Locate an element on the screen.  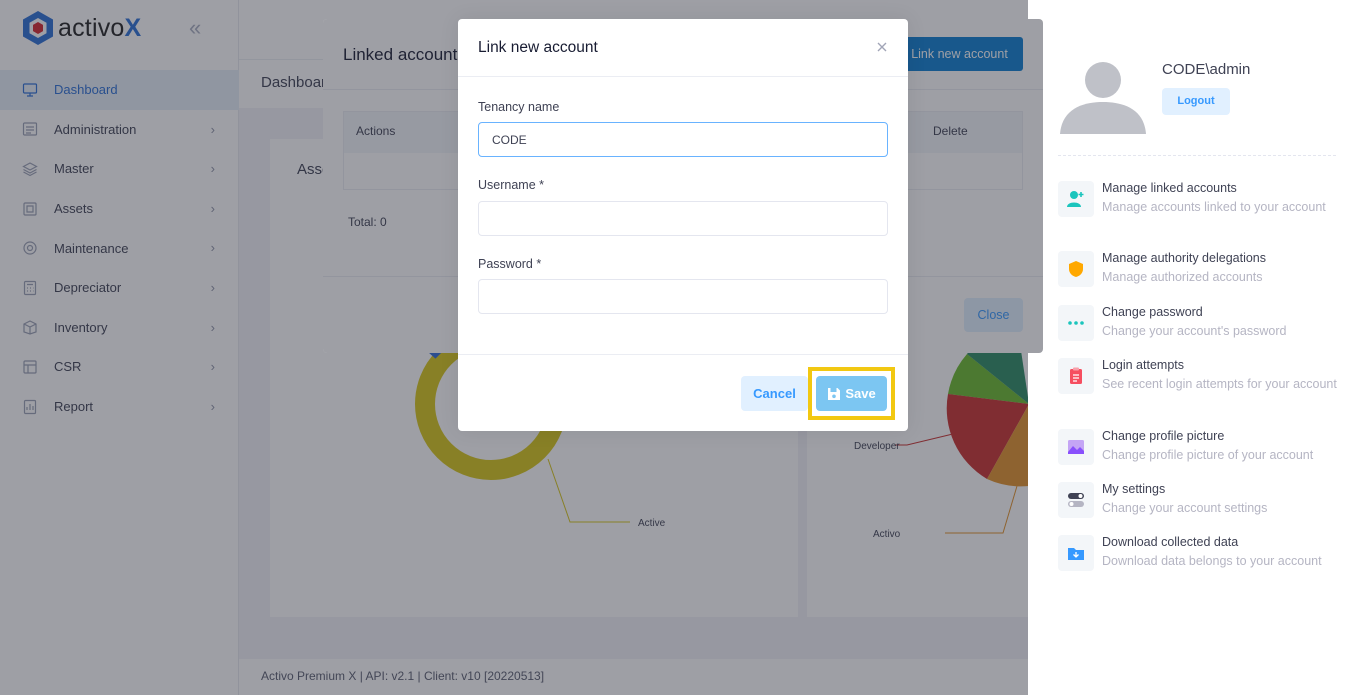
item-title: Change password is located at coordinates (1152, 312).